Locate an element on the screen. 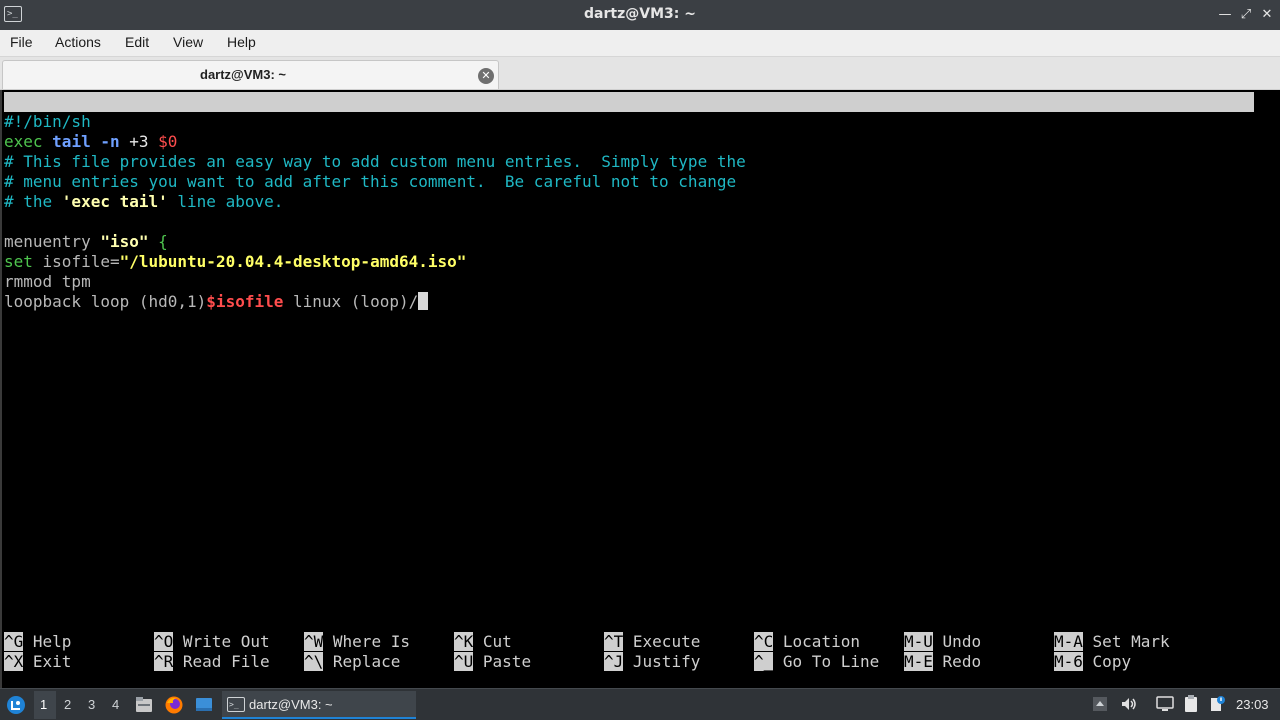 This screenshot has width=1280, height=720. clipboard-icon is located at coordinates (1191, 704).